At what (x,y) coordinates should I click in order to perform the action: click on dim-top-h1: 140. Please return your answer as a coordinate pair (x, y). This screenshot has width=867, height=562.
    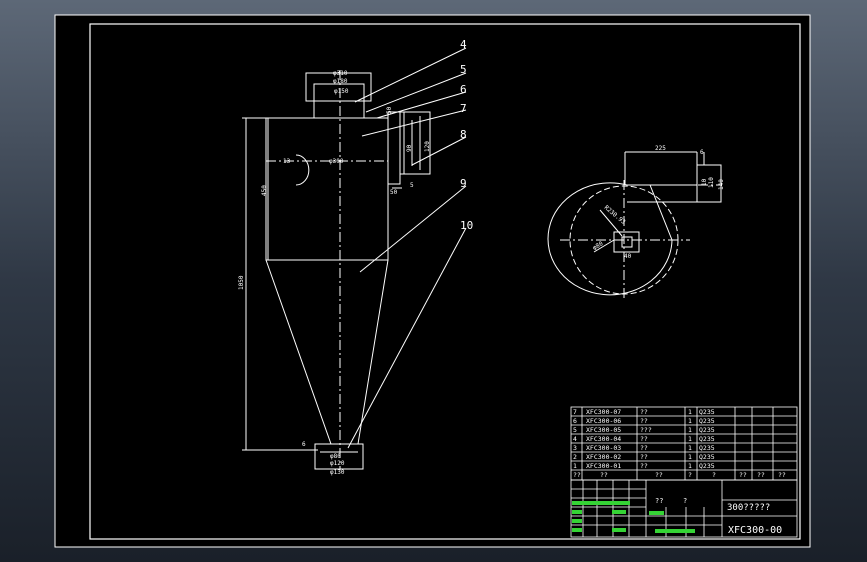
    Looking at the image, I should click on (721, 184).